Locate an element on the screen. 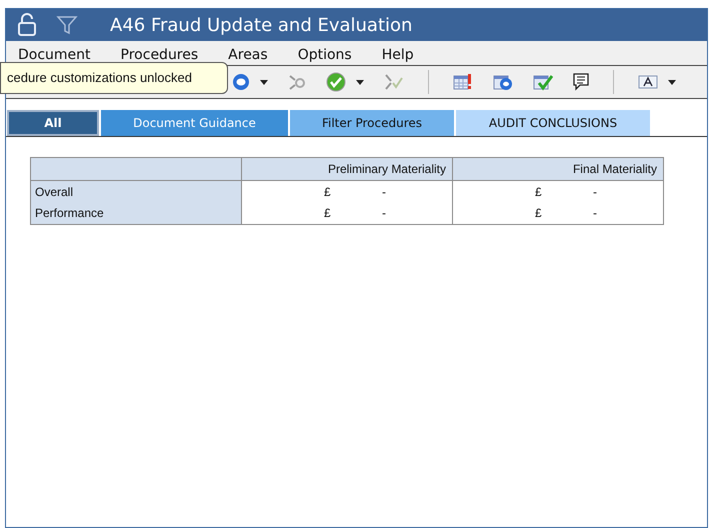 Image resolution: width=712 pixels, height=528 pixels. menu-item: Options is located at coordinates (325, 55).